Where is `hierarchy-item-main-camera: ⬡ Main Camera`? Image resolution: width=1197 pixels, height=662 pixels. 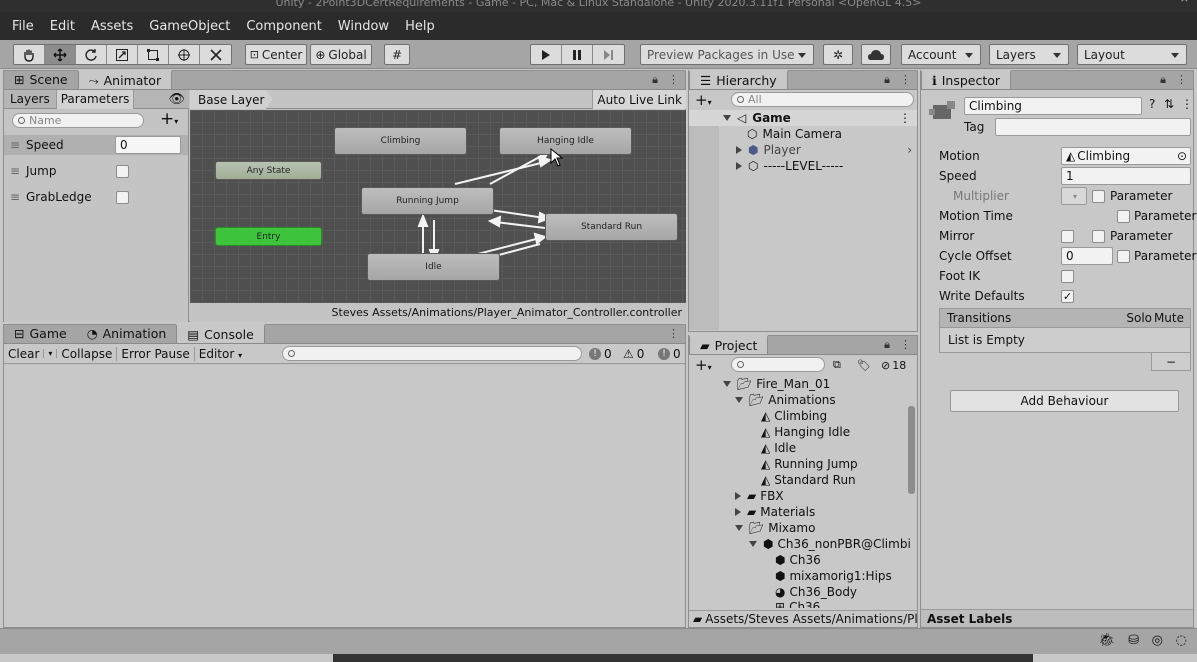 hierarchy-item-main-camera: ⬡ Main Camera is located at coordinates (794, 134).